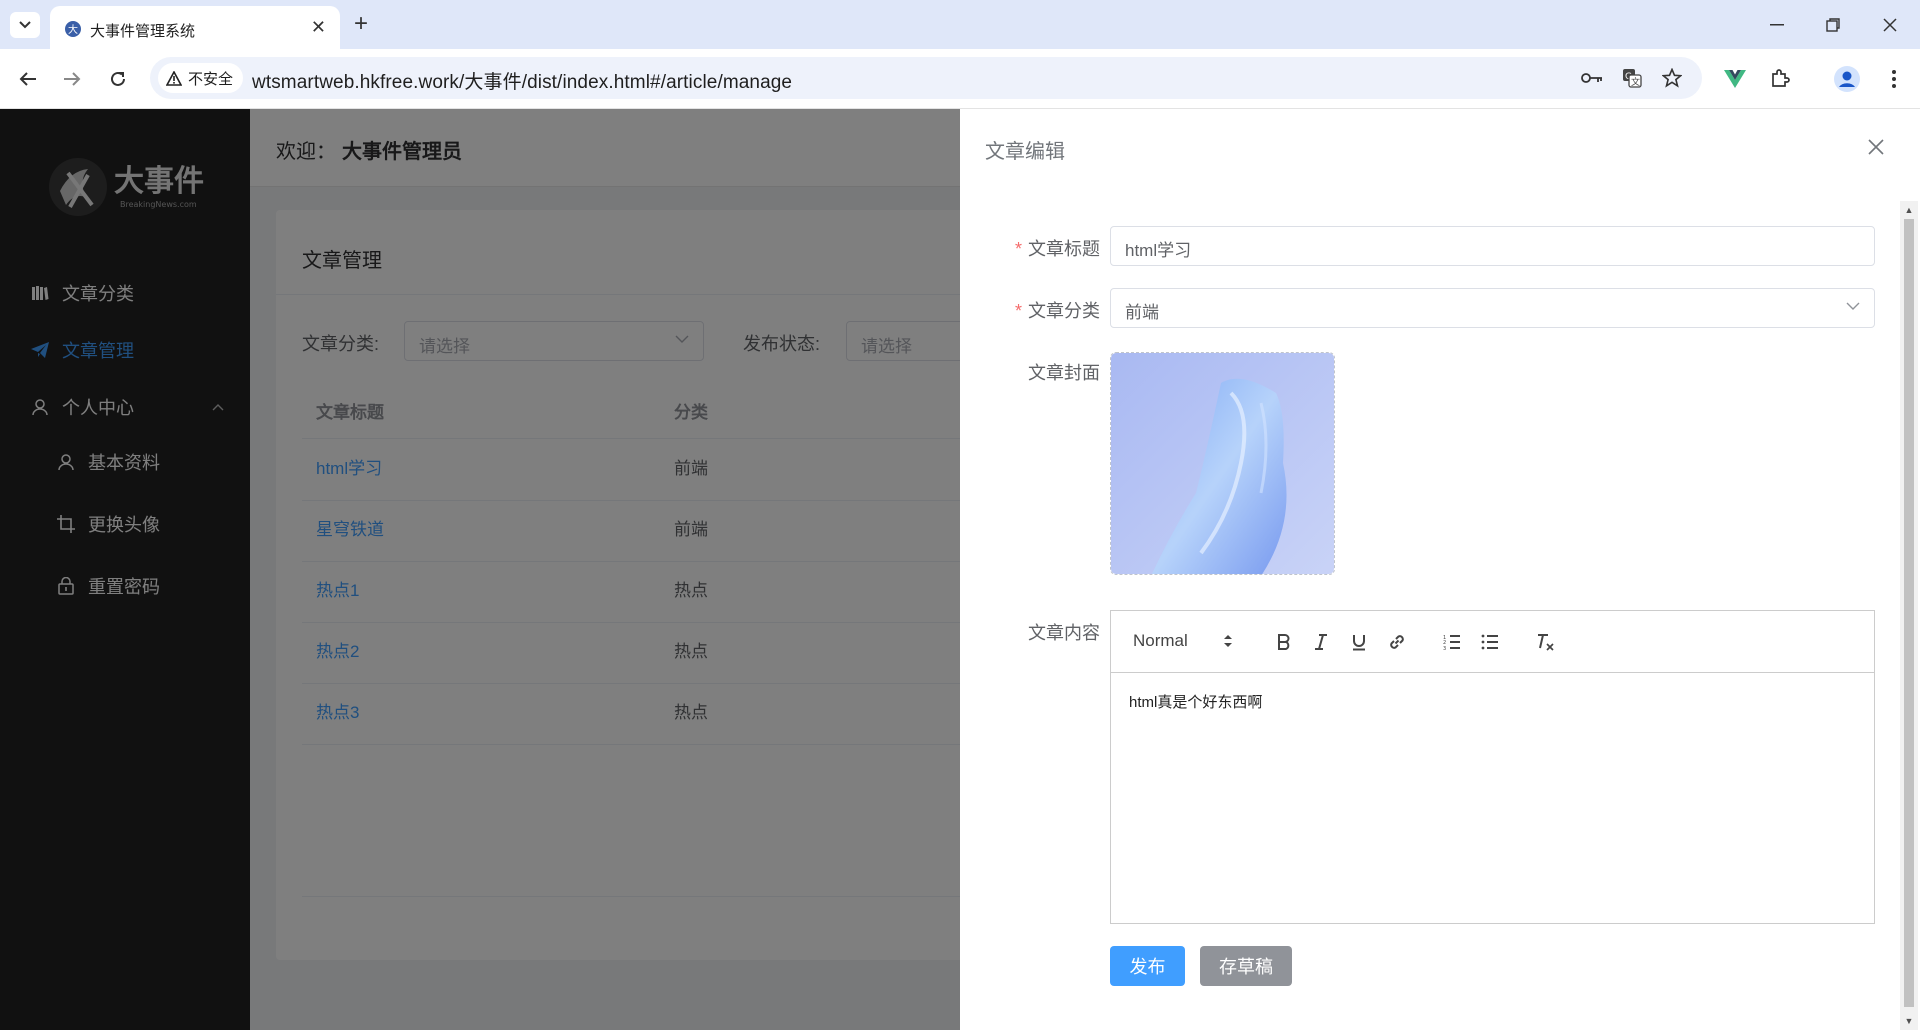  Describe the element at coordinates (1158, 250) in the screenshot. I see `article-title-value: html学习` at that location.